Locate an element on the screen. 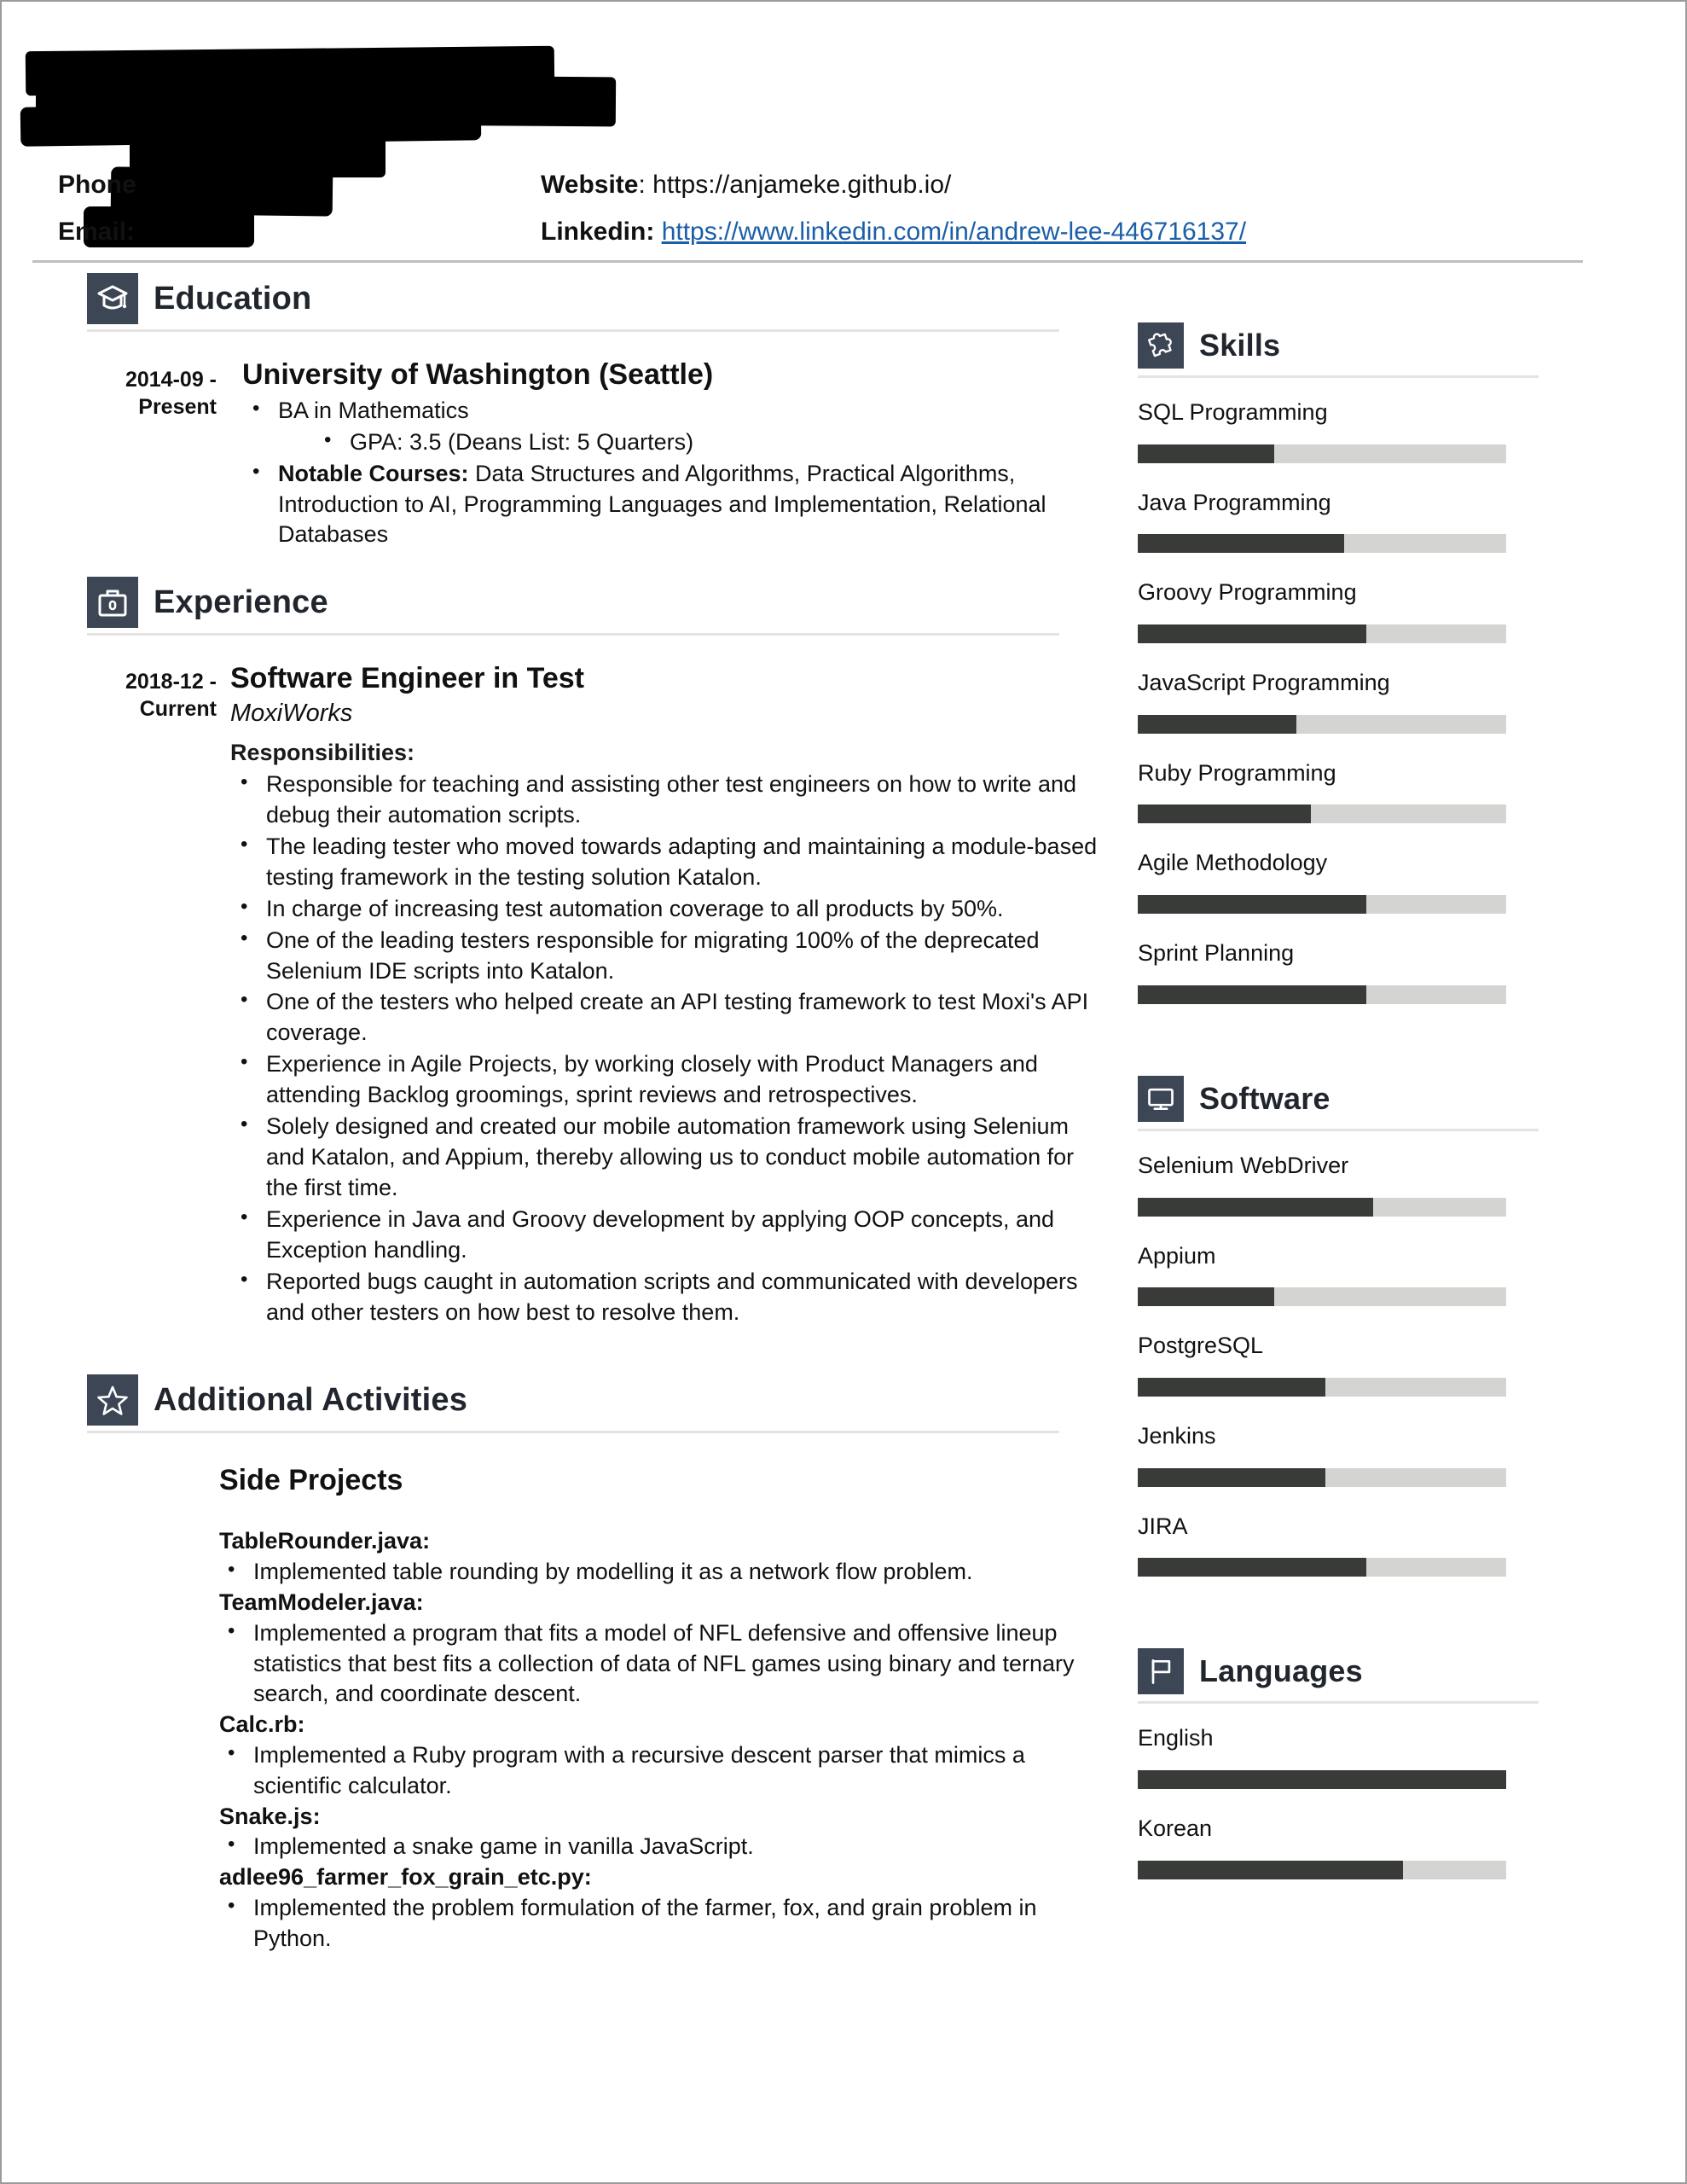 The image size is (1687, 2184). skill-label: Java Programming is located at coordinates (1234, 502).